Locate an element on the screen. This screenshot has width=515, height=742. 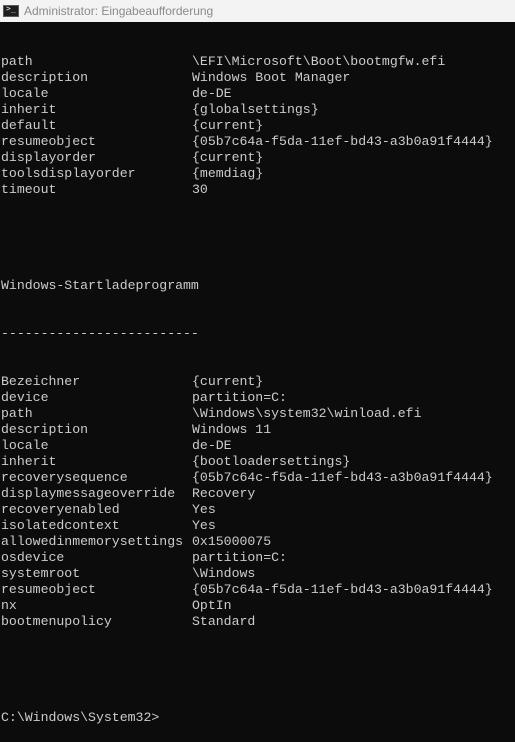
property-value: {globalsettings} is located at coordinates (255, 109).